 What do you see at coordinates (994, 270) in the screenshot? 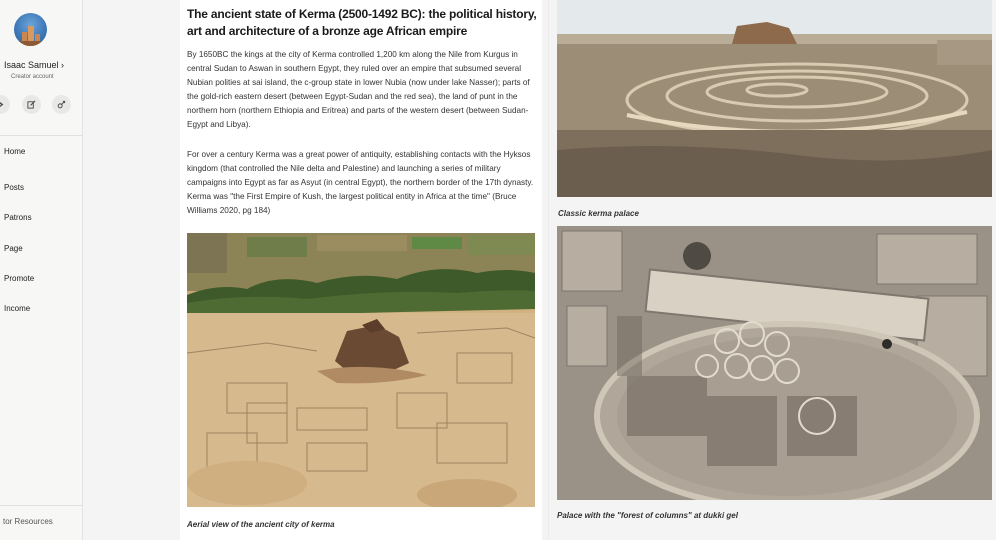
I see `scrollbar-gutter` at bounding box center [994, 270].